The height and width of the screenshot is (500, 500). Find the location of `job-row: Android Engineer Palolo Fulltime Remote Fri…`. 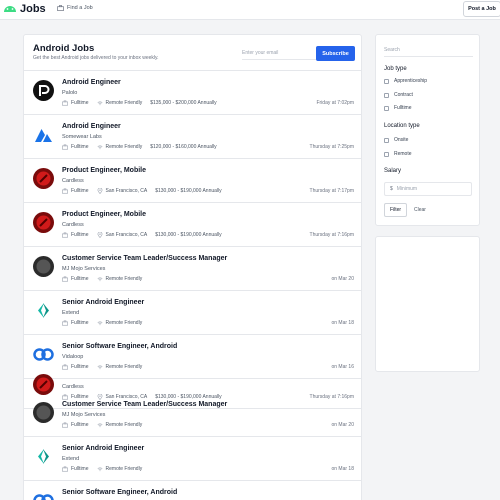

job-row: Android Engineer Palolo Fulltime Remote Fri… is located at coordinates (192, 93).